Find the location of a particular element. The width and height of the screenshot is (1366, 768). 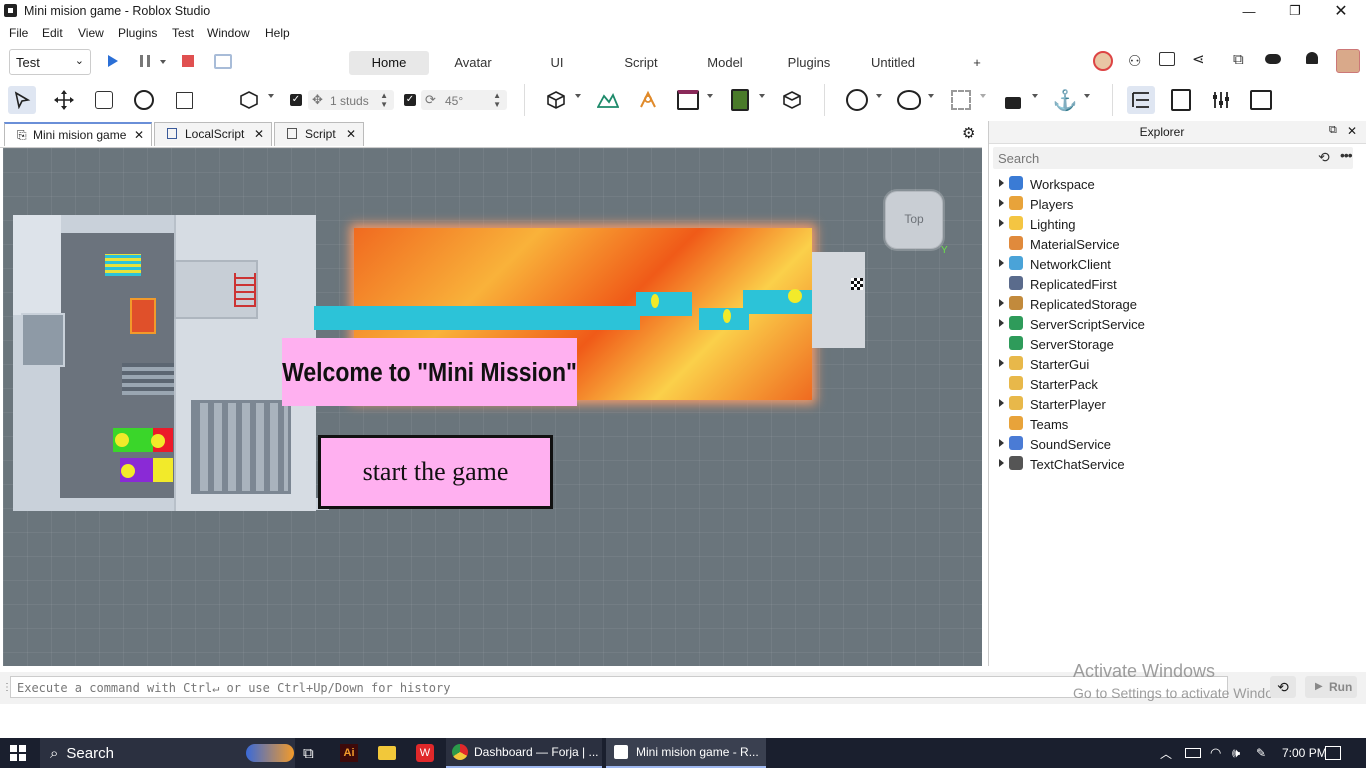

move-tool-icon is located at coordinates (64, 100).